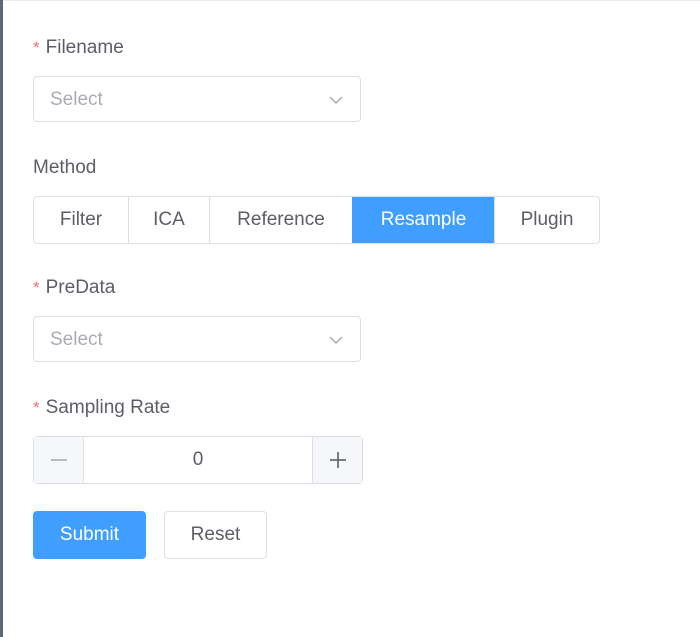  Describe the element at coordinates (197, 339) in the screenshot. I see `predata-select: Select` at that location.